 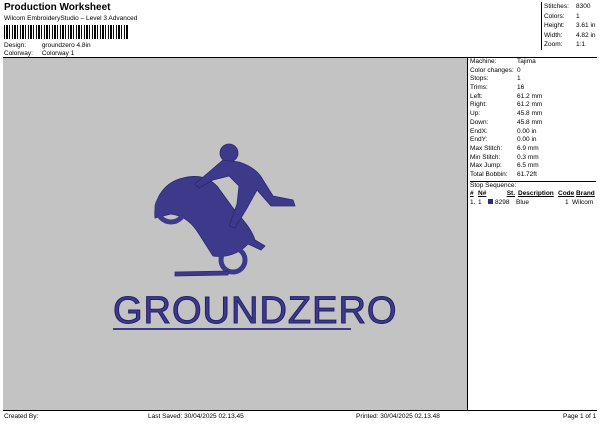 I want to click on stats-divider, so click(x=541, y=26).